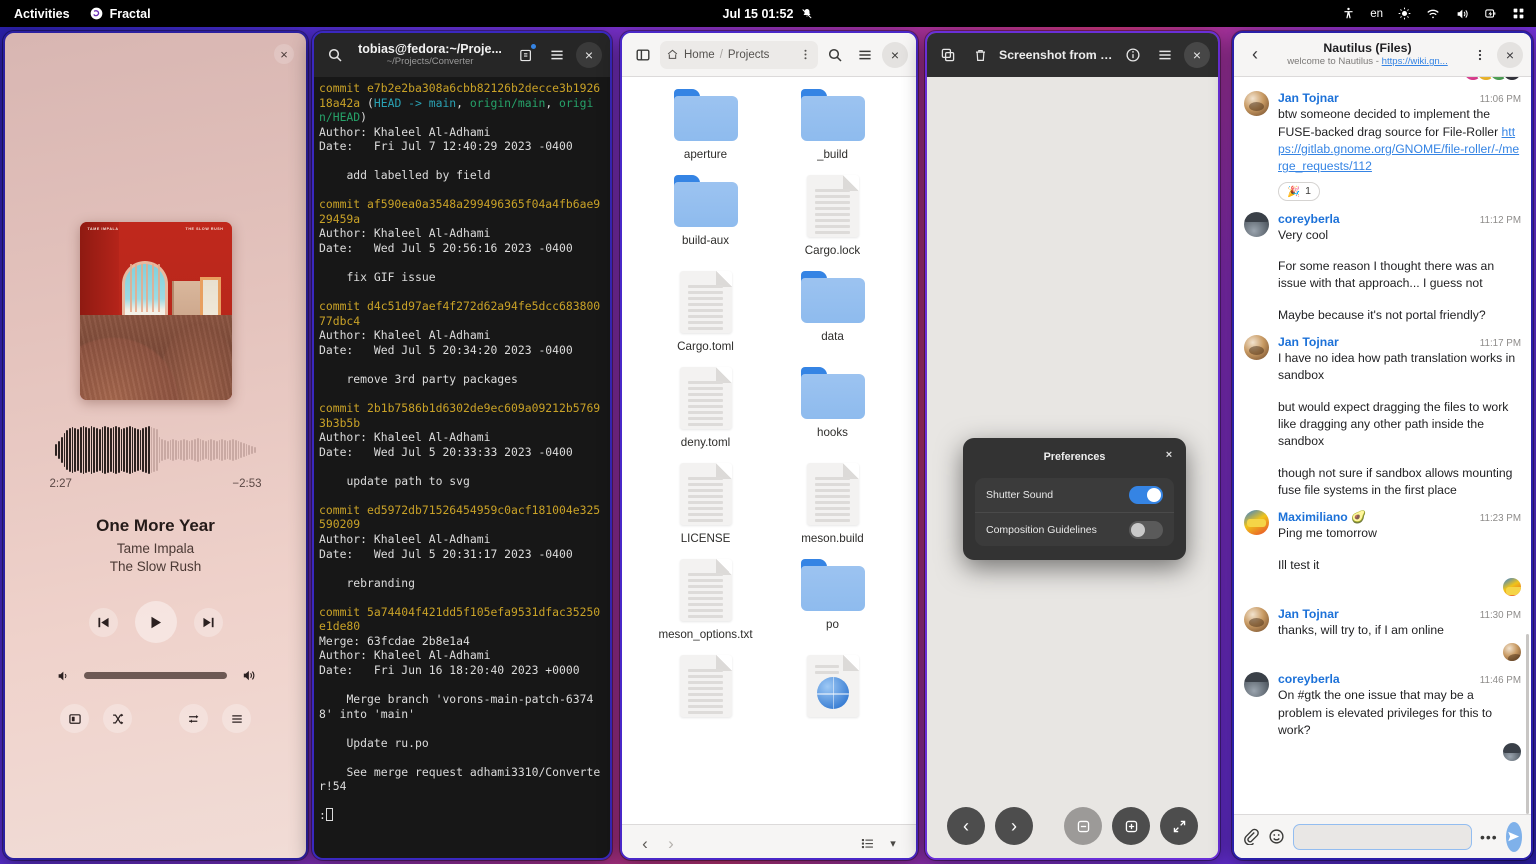 The height and width of the screenshot is (864, 1536). I want to click on battery-icon, so click(1490, 13).